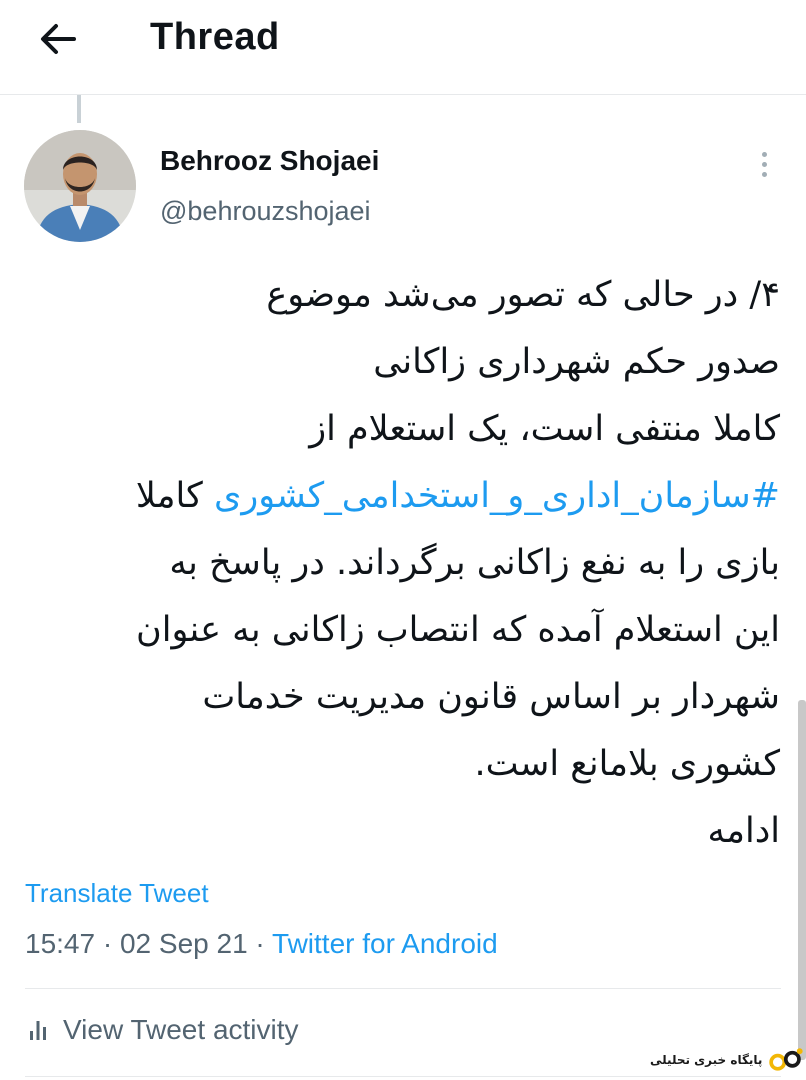 This screenshot has width=806, height=1080. What do you see at coordinates (385, 943) in the screenshot?
I see `tweet-source-link: Twitter for Android` at bounding box center [385, 943].